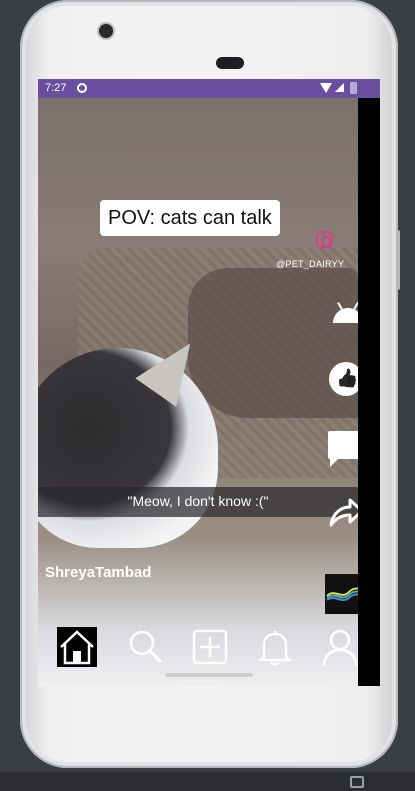 This screenshot has width=415, height=791. What do you see at coordinates (230, 63) in the screenshot?
I see `earpiece-speaker` at bounding box center [230, 63].